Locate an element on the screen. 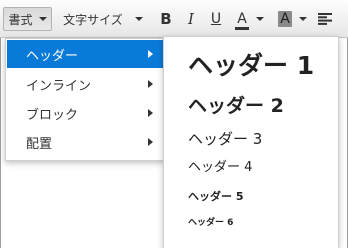 This screenshot has height=248, width=348. background-color-dropdown is located at coordinates (303, 19).